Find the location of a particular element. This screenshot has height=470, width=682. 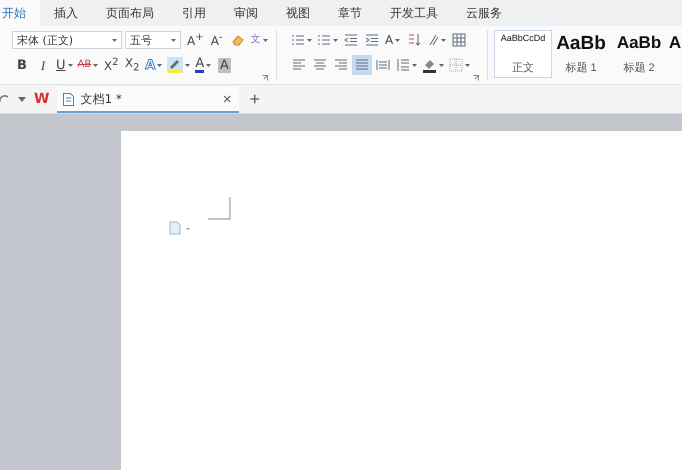

new-tab-button: + is located at coordinates (254, 99).